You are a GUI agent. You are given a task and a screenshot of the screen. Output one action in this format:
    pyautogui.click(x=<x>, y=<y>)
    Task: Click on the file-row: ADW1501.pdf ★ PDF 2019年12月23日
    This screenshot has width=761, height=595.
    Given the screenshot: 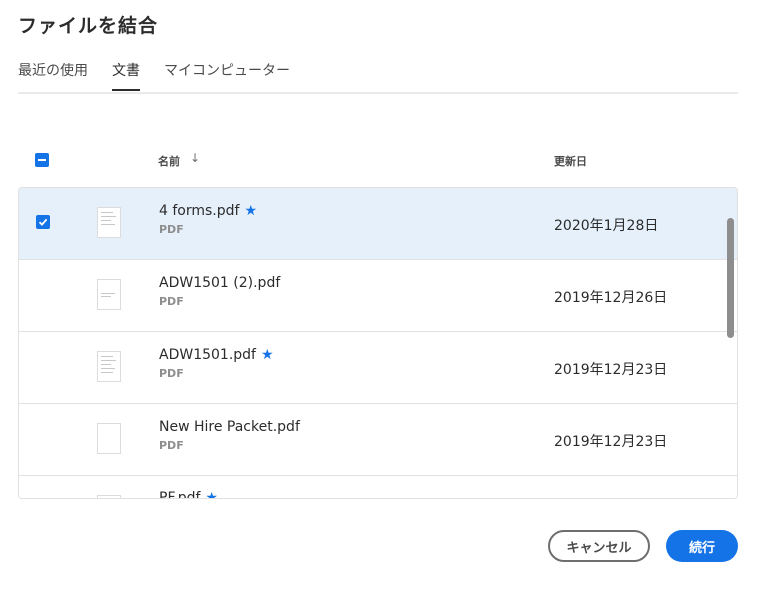 What is the action you would take?
    pyautogui.click(x=378, y=368)
    